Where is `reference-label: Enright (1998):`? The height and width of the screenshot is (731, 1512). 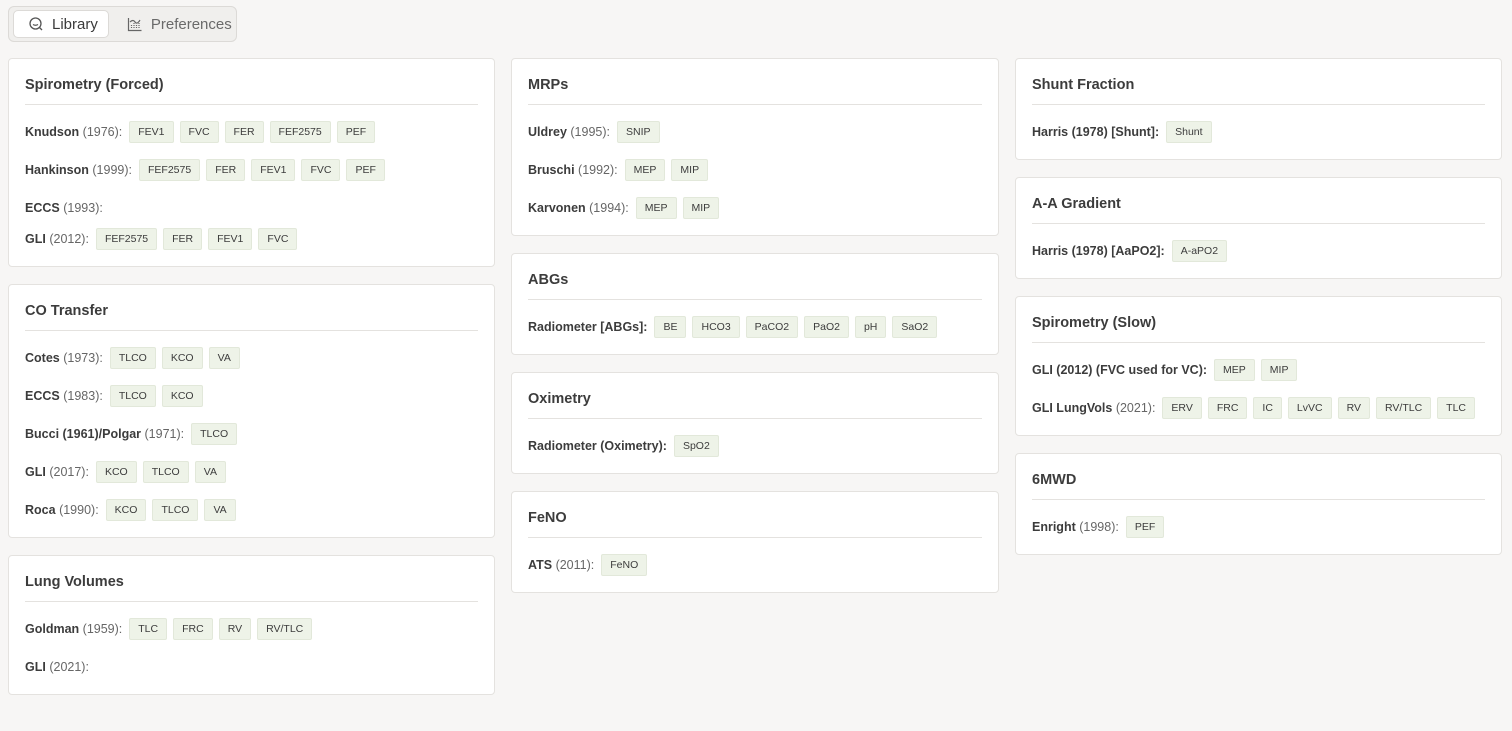 reference-label: Enright (1998): is located at coordinates (1075, 527).